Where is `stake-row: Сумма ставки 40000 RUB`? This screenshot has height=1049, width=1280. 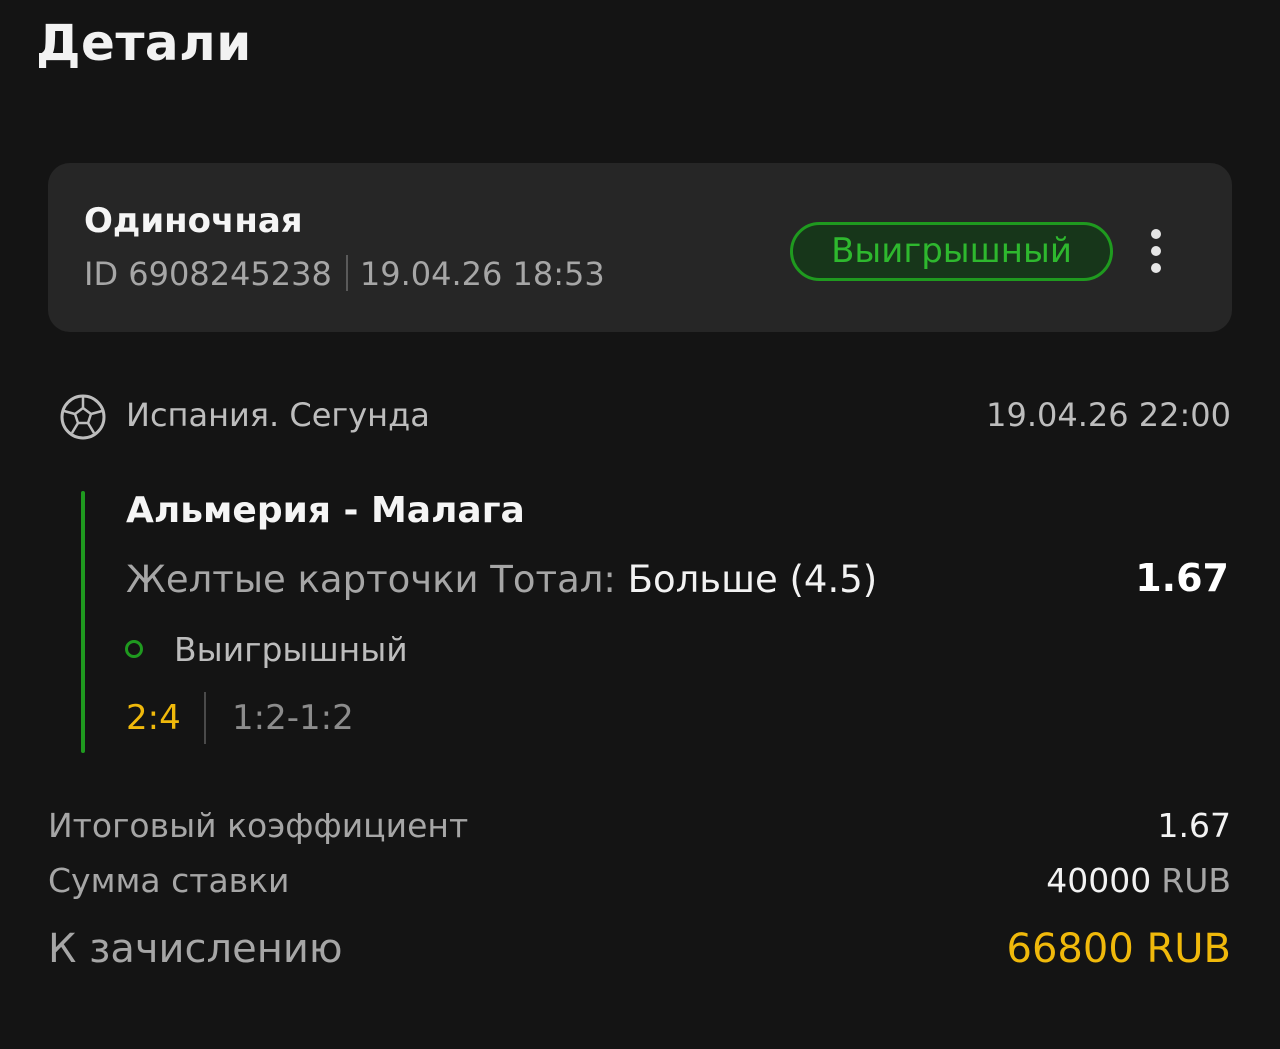
stake-row: Сумма ставки 40000 RUB is located at coordinates (639, 880).